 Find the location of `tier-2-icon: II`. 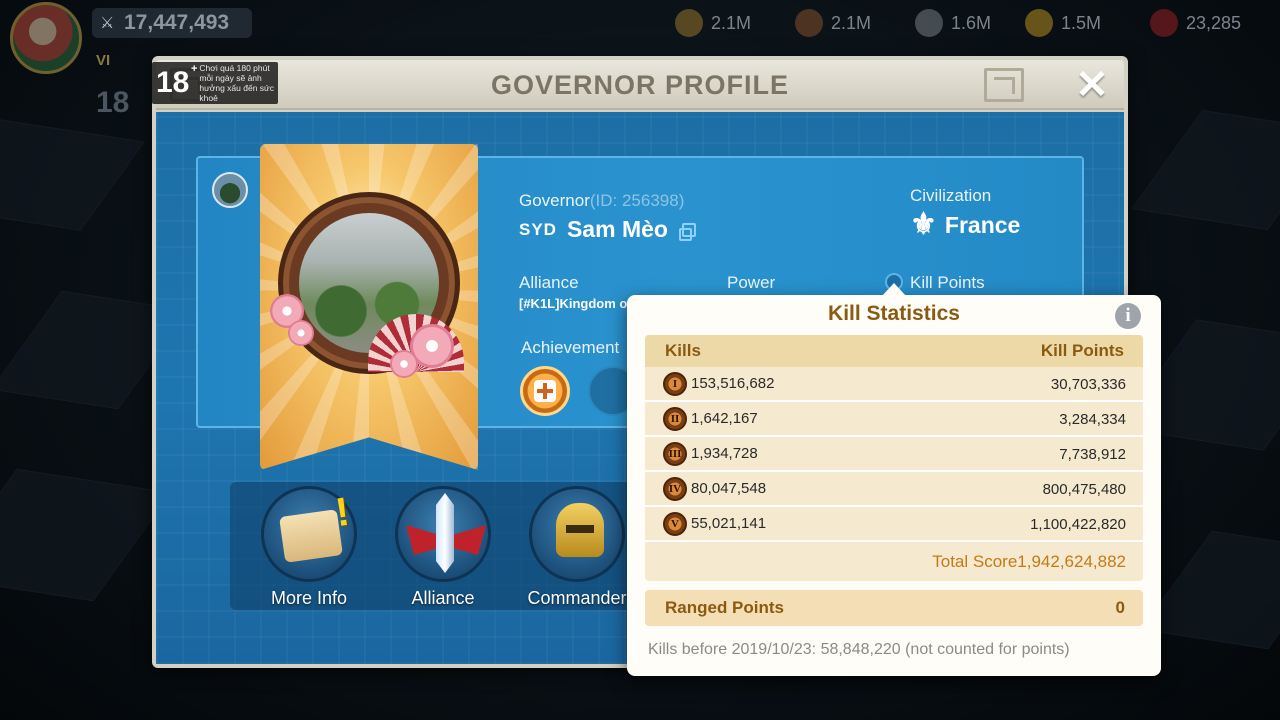

tier-2-icon: II is located at coordinates (675, 419).